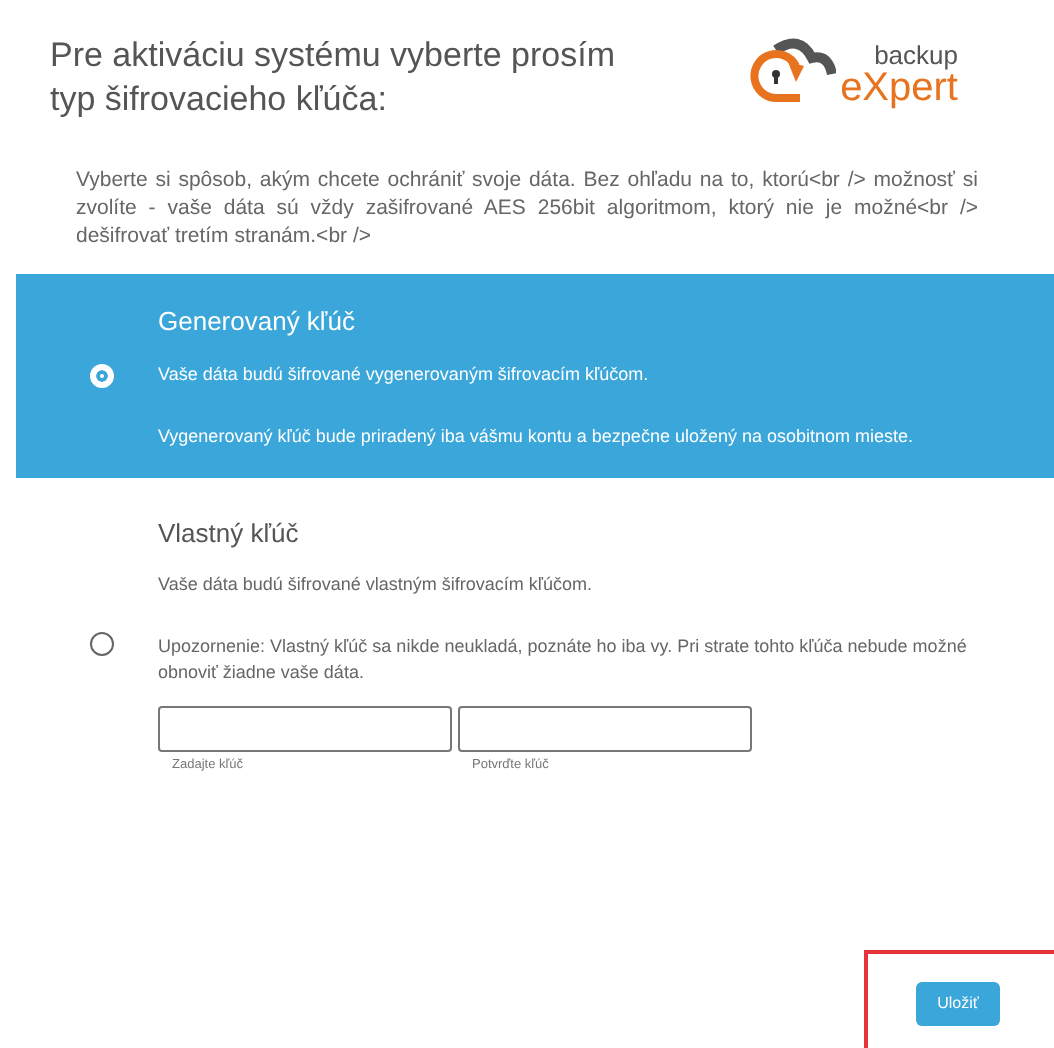 This screenshot has height=1048, width=1054. What do you see at coordinates (262, 673) in the screenshot?
I see `option-text: obnoviť žiadne vaše dáta.` at bounding box center [262, 673].